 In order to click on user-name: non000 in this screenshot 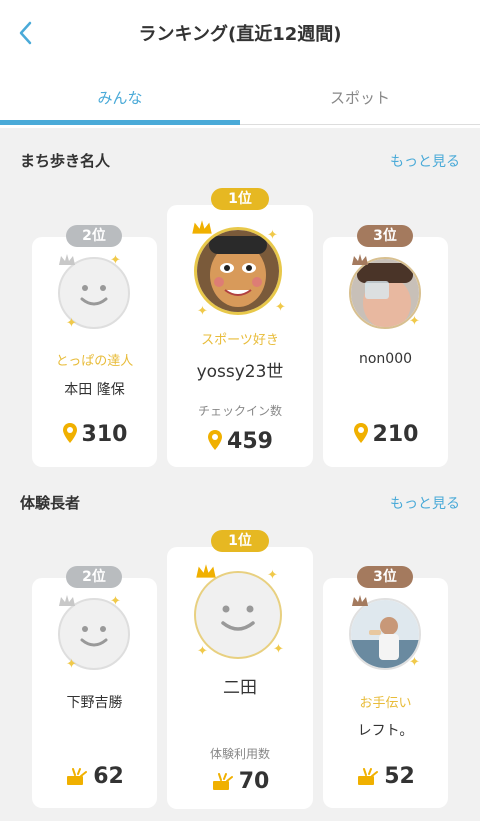, I will do `click(385, 359)`.